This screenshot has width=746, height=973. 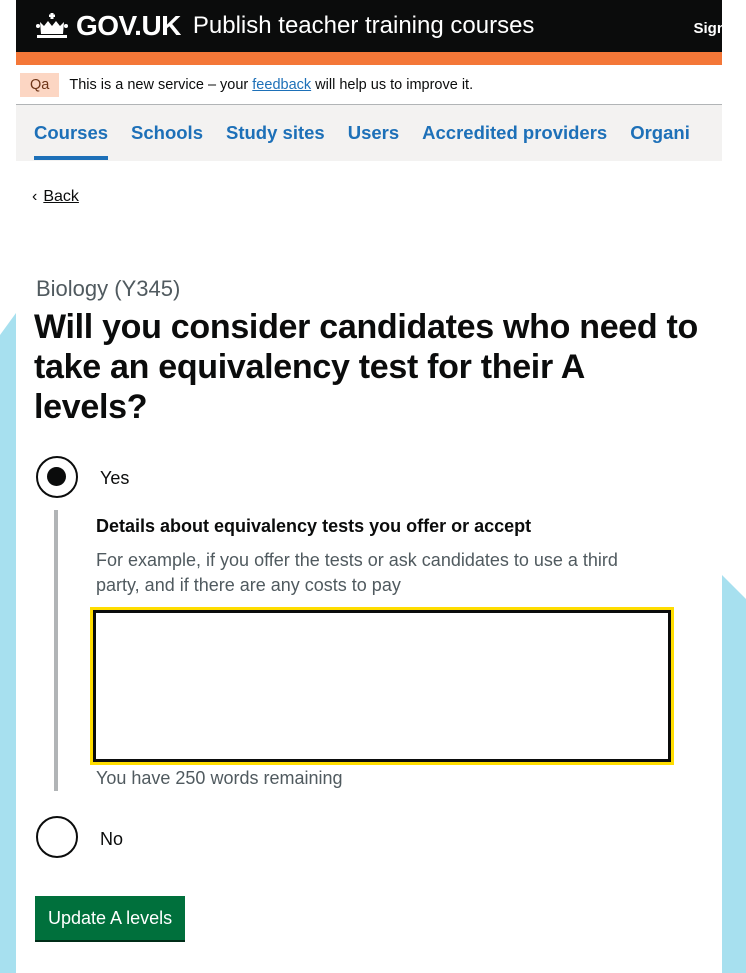 What do you see at coordinates (275, 141) in the screenshot?
I see `nav-item-study-sites: Study sites` at bounding box center [275, 141].